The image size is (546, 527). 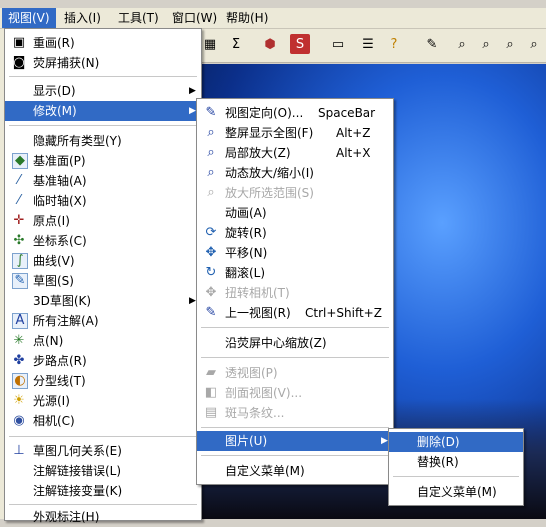 What do you see at coordinates (247, 18) in the screenshot?
I see `menu-help: 帮助(H)` at bounding box center [247, 18].